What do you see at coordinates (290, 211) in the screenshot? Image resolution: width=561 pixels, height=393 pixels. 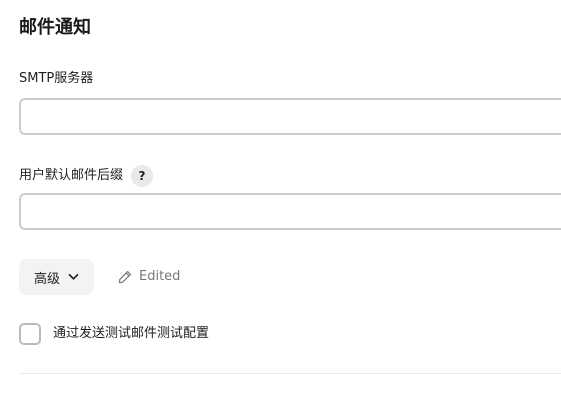 I see `default-suffix-input` at bounding box center [290, 211].